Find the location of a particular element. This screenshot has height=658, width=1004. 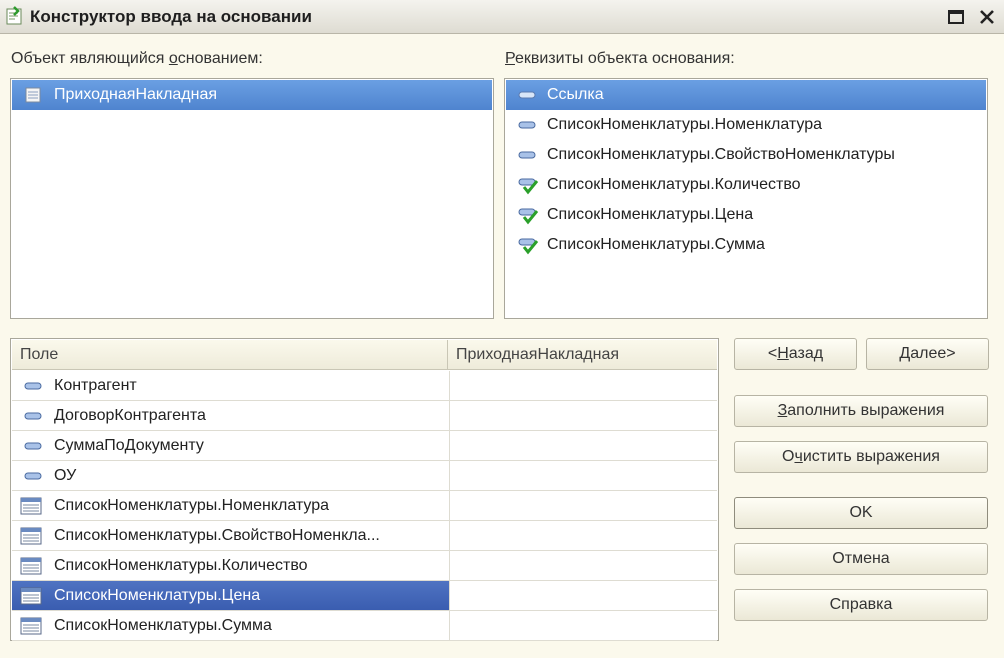

back-button: <Назад is located at coordinates (795, 354).